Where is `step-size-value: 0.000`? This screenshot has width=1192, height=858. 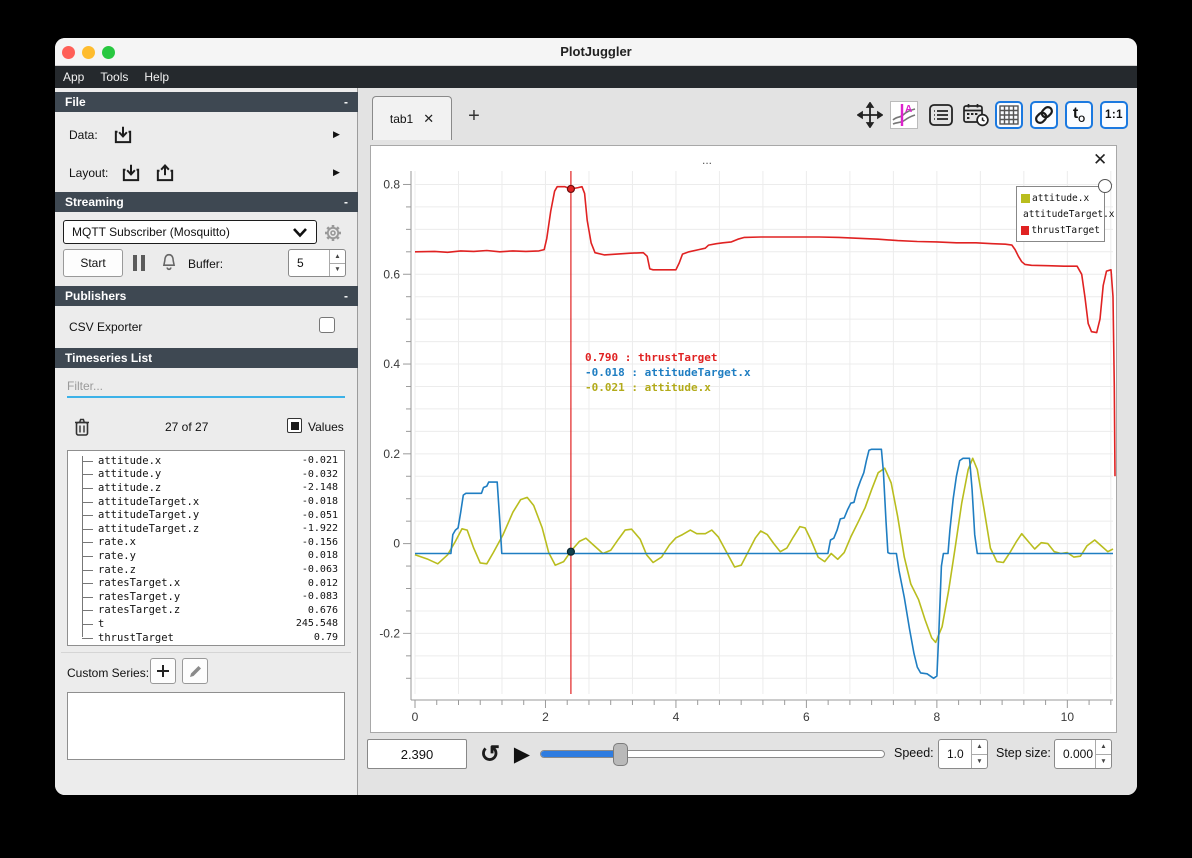
step-size-value: 0.000 is located at coordinates (1078, 754).